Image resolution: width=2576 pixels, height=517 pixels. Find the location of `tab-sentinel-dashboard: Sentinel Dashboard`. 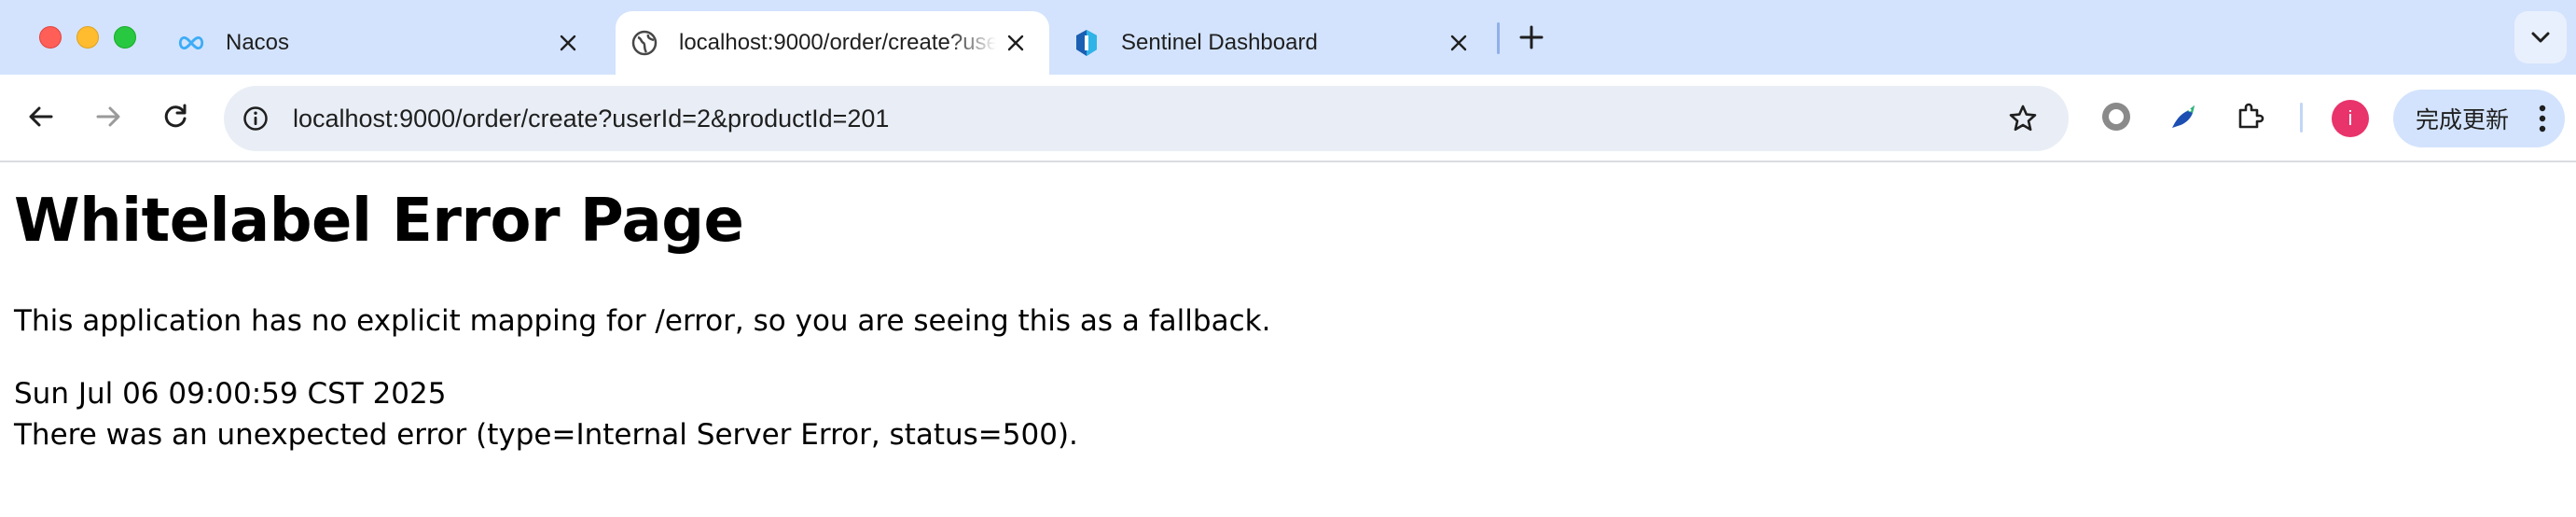

tab-sentinel-dashboard: Sentinel Dashboard is located at coordinates (1282, 43).